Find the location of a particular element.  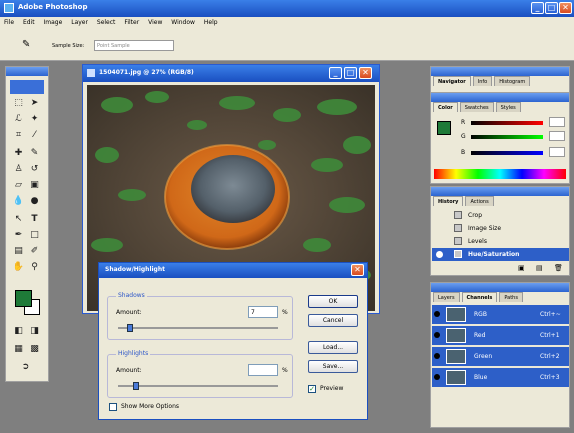

menu-file: File is located at coordinates (9, 22).